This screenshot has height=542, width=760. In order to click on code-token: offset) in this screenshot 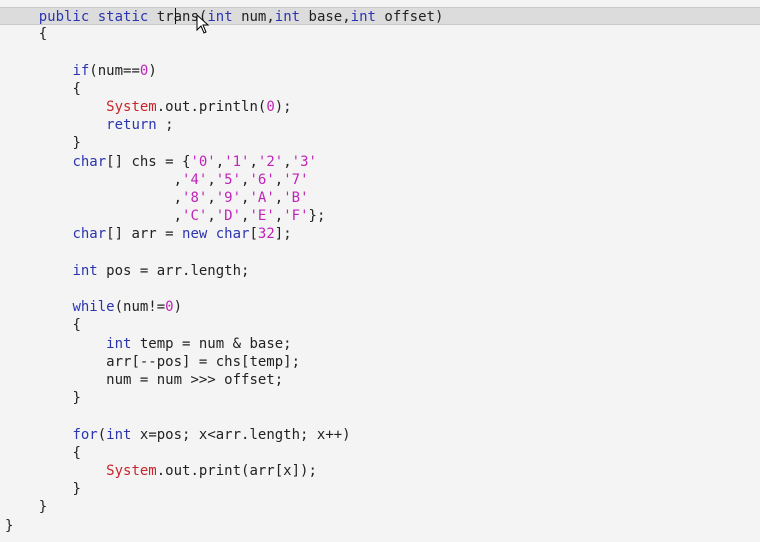, I will do `click(409, 17)`.